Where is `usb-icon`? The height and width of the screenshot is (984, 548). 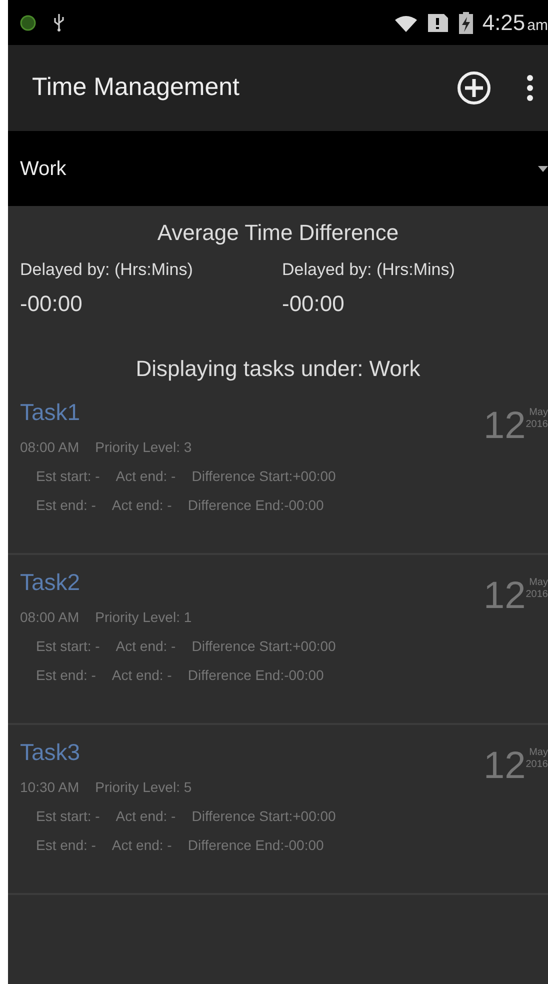
usb-icon is located at coordinates (59, 22).